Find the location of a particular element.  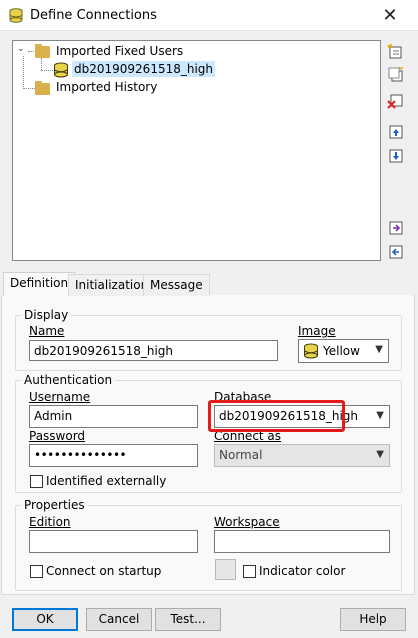

export-icon is located at coordinates (396, 252).